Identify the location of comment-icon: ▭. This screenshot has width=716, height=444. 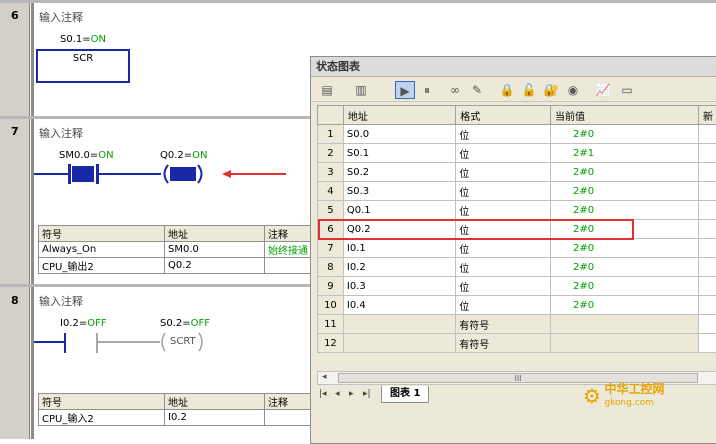
(627, 90).